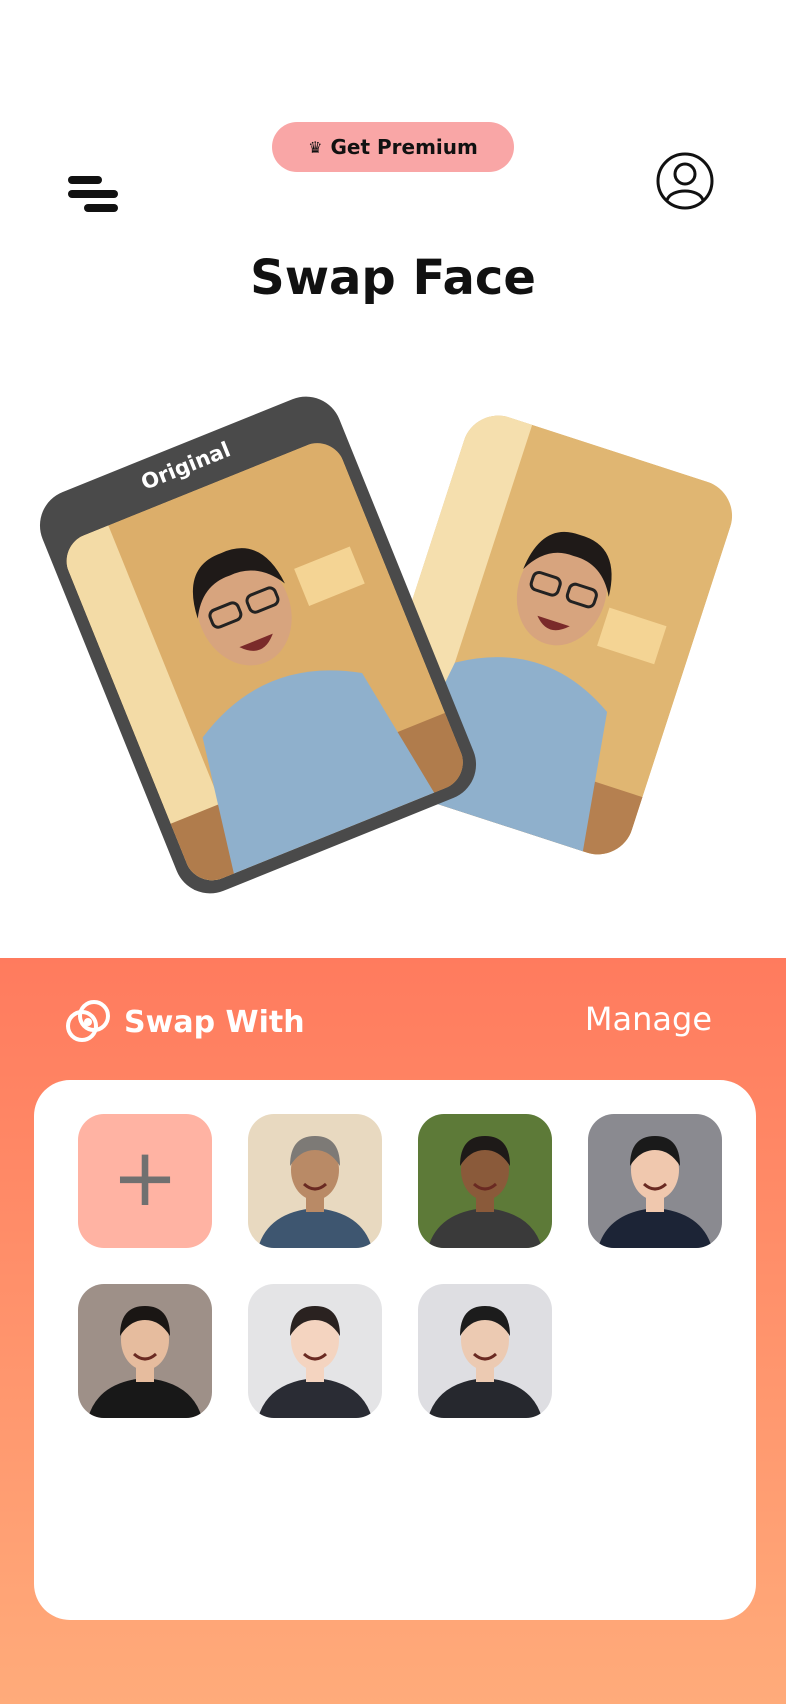  I want to click on plus-icon: +, so click(145, 1177).